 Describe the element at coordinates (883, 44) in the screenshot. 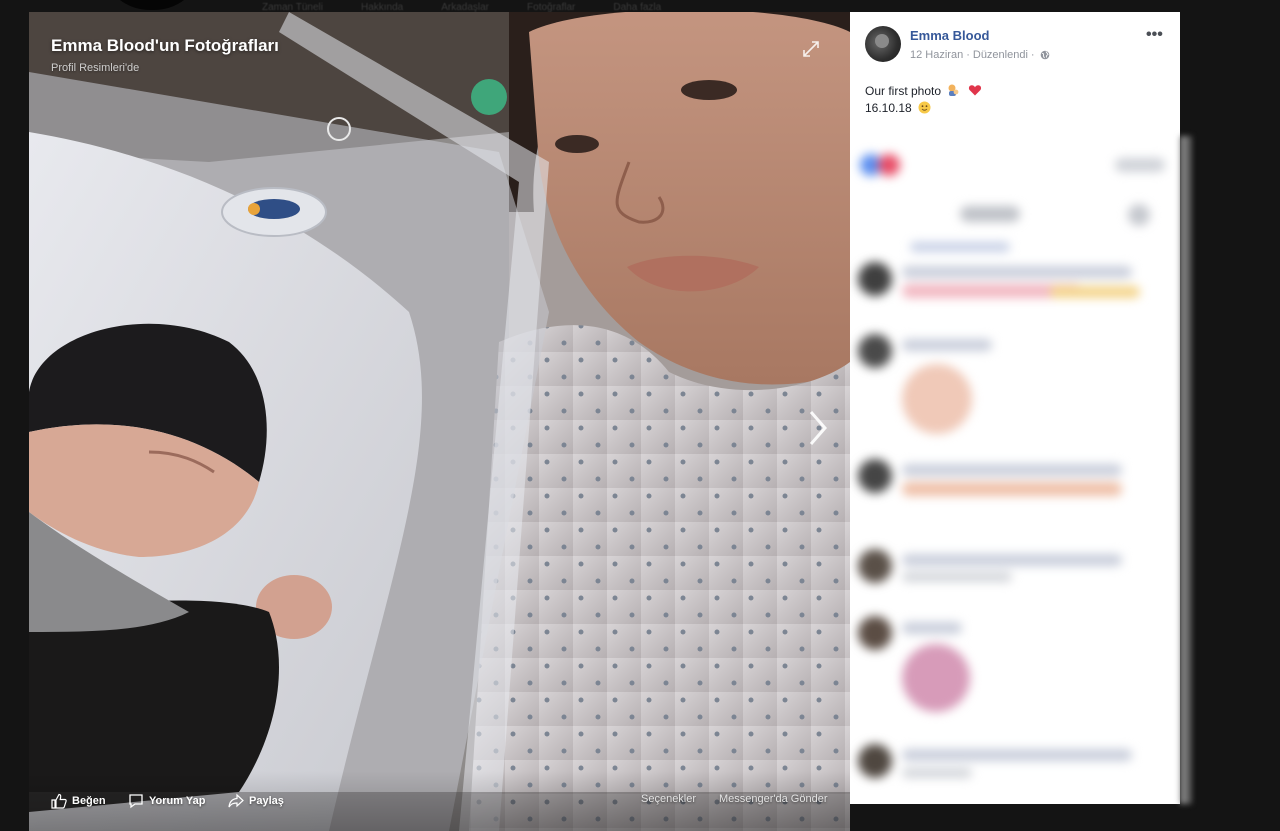

I see `author-avatar` at that location.